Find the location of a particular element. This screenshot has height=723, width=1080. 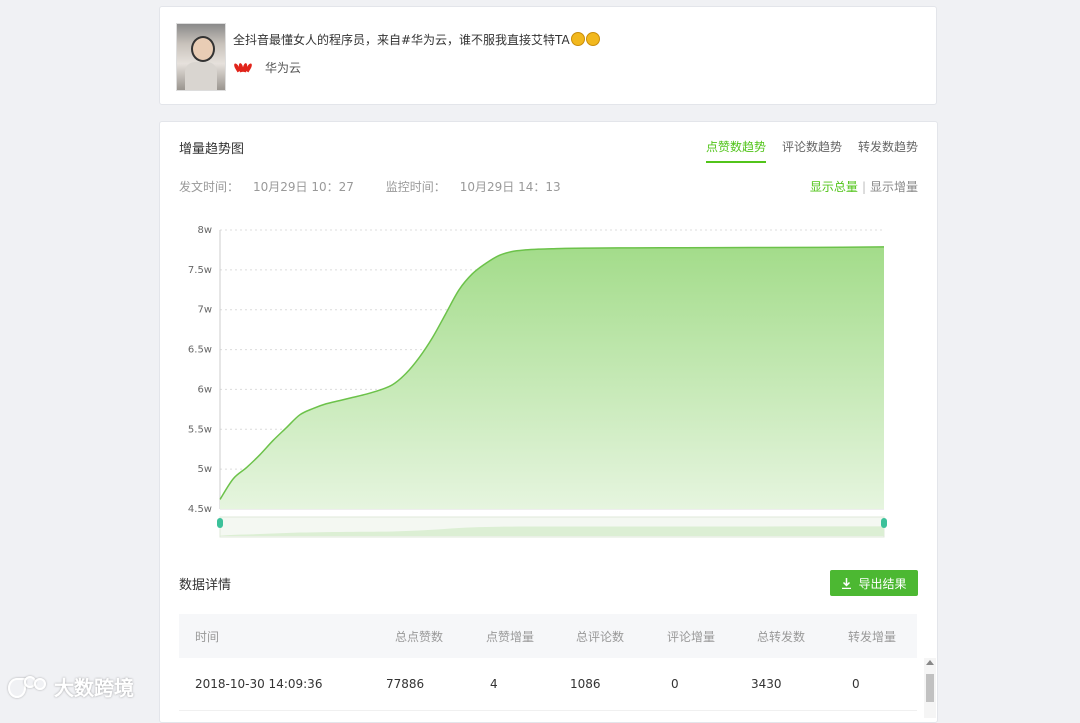

scroll-up-arrow-icon is located at coordinates (930, 662).